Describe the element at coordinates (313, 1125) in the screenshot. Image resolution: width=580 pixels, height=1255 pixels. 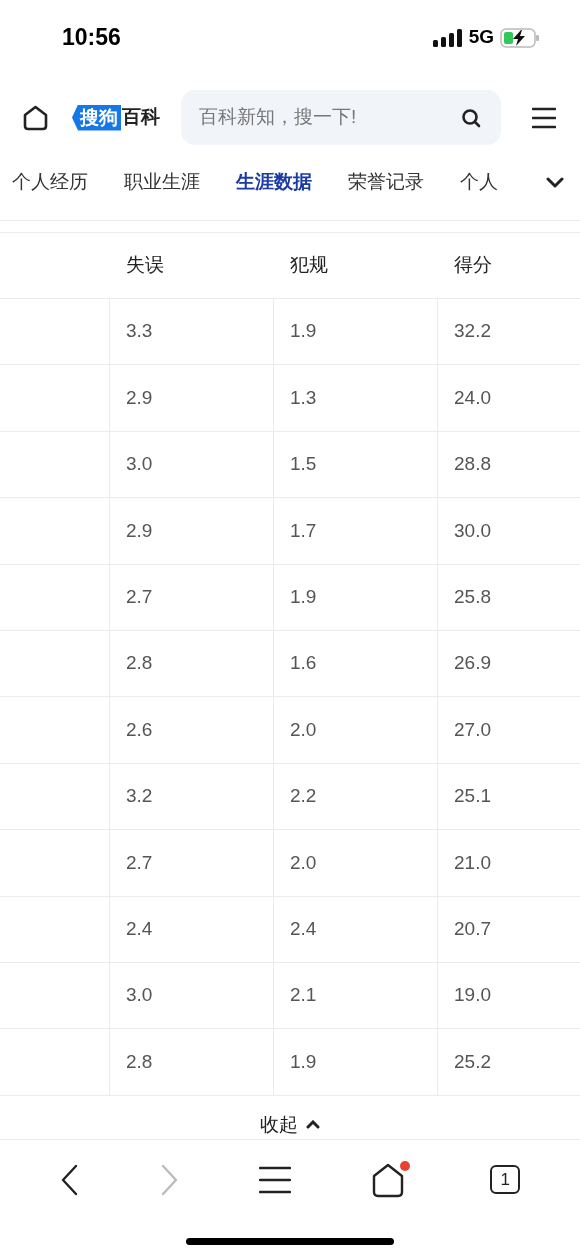
I see `chevron-up-icon` at that location.